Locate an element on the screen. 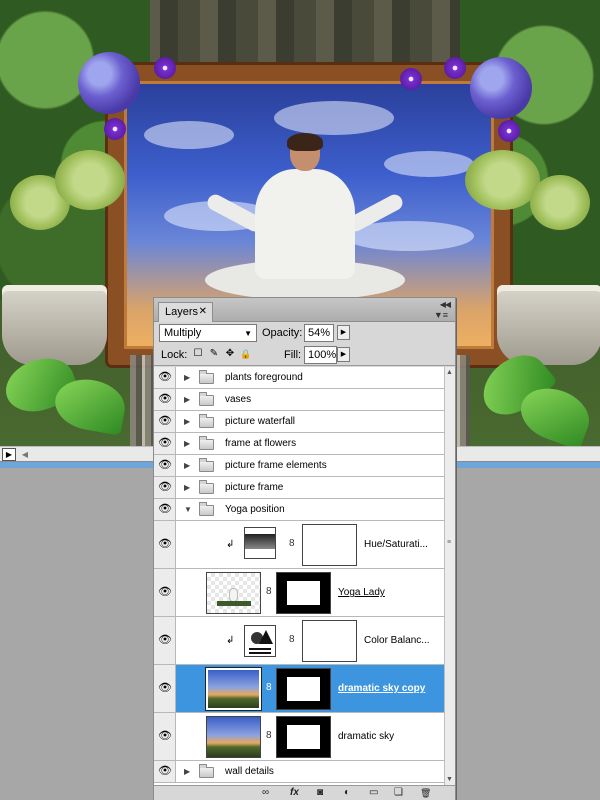  layer-row-yoga-position: 👁 ▼ Yoga position is located at coordinates (299, 510).